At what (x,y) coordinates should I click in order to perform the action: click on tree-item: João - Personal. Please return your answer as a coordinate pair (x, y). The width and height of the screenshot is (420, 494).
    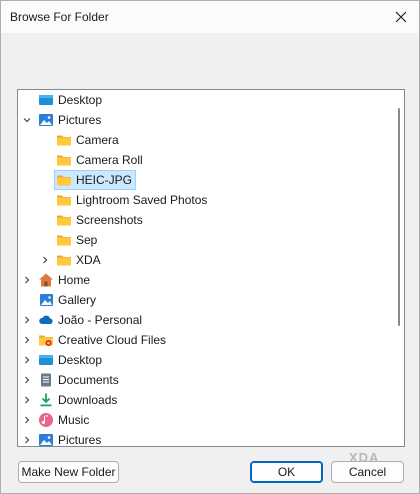
    Looking at the image, I should click on (203, 320).